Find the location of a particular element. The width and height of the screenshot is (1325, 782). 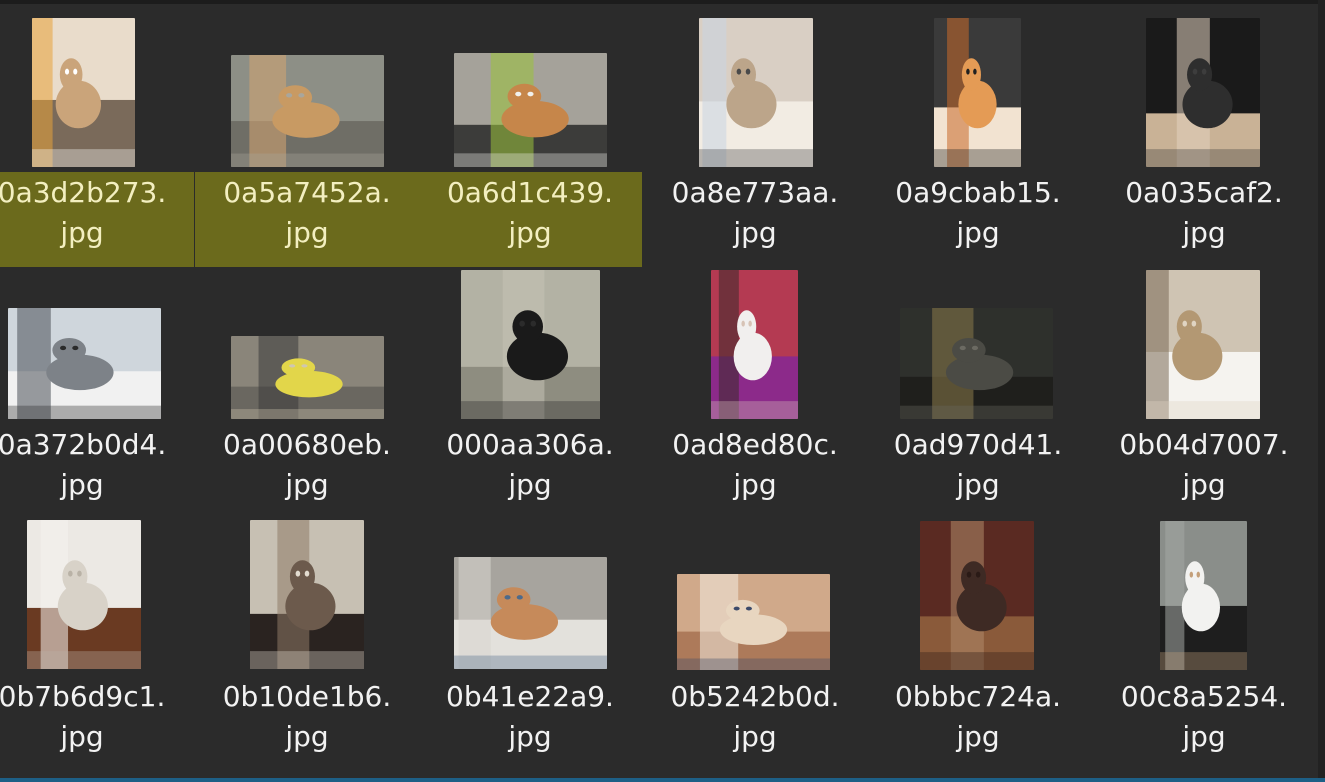

file-name-line1: 0ad970d41. is located at coordinates (978, 444).